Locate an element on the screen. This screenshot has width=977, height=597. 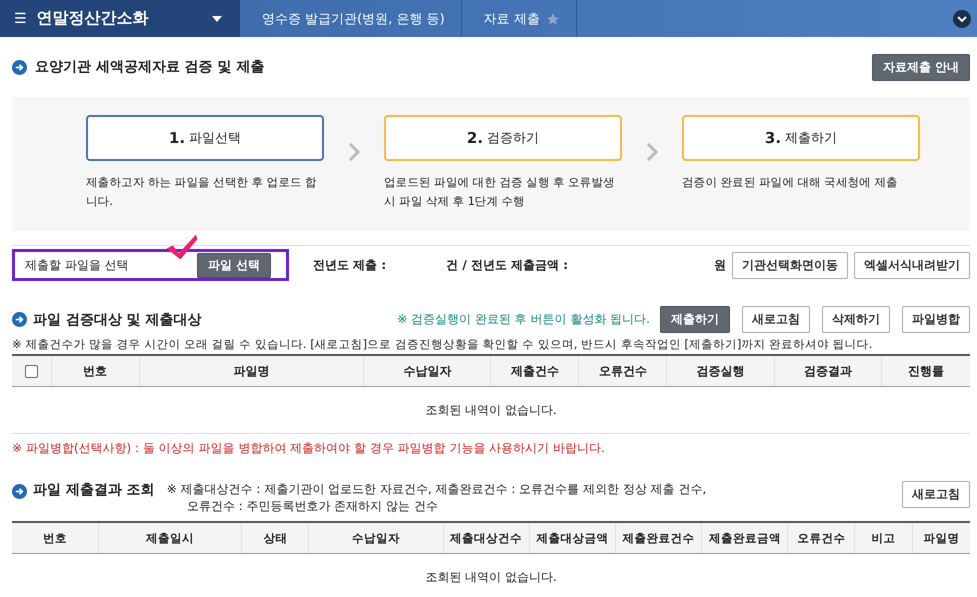
caret-icon is located at coordinates (217, 19).